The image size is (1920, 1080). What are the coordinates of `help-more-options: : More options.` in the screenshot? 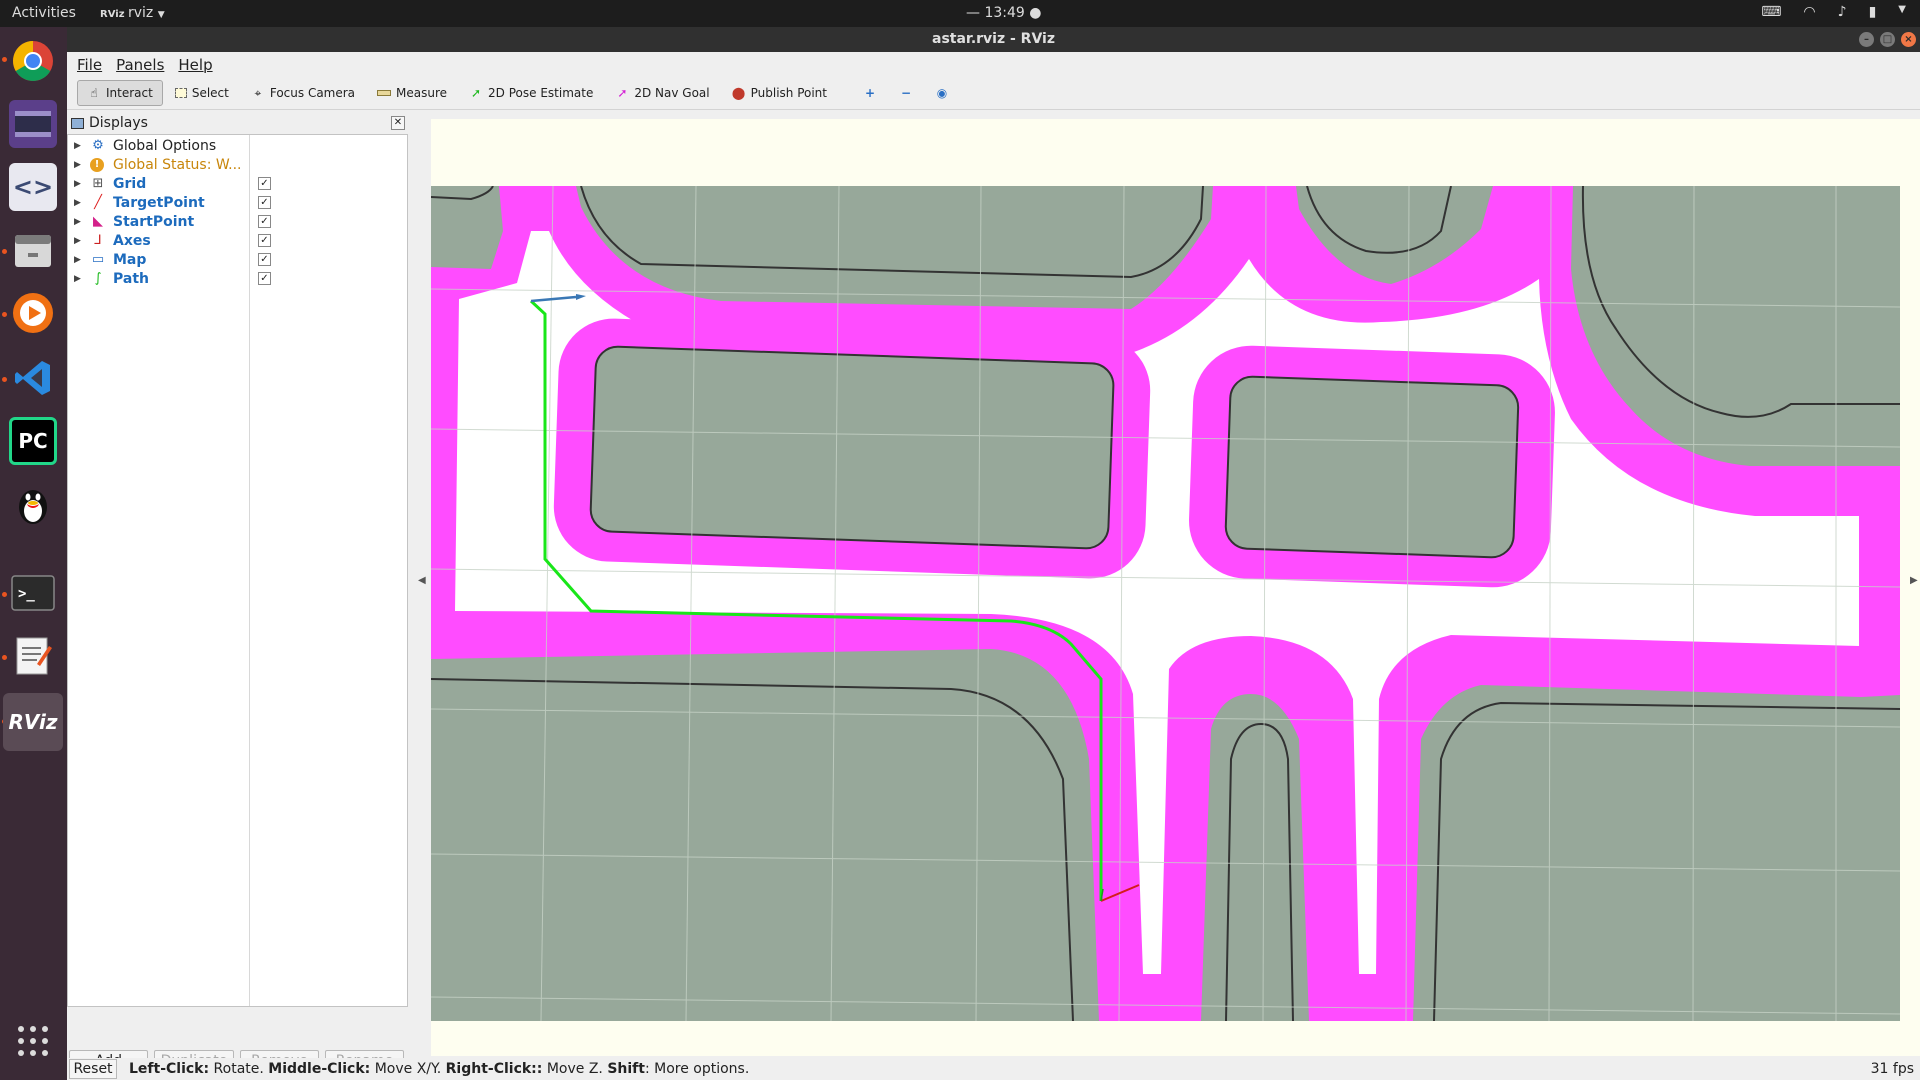 It's located at (697, 1069).